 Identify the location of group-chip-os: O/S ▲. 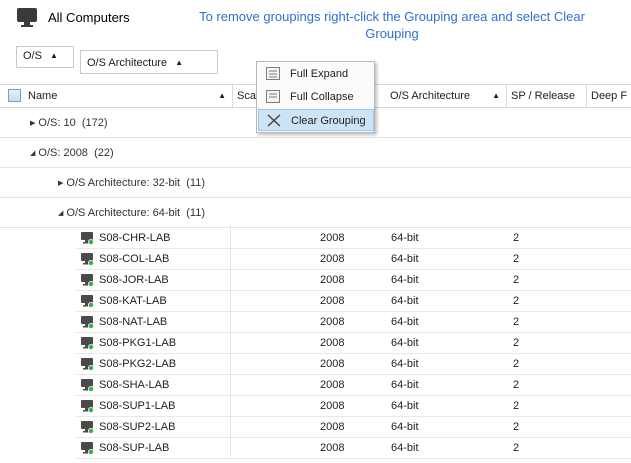
(45, 57).